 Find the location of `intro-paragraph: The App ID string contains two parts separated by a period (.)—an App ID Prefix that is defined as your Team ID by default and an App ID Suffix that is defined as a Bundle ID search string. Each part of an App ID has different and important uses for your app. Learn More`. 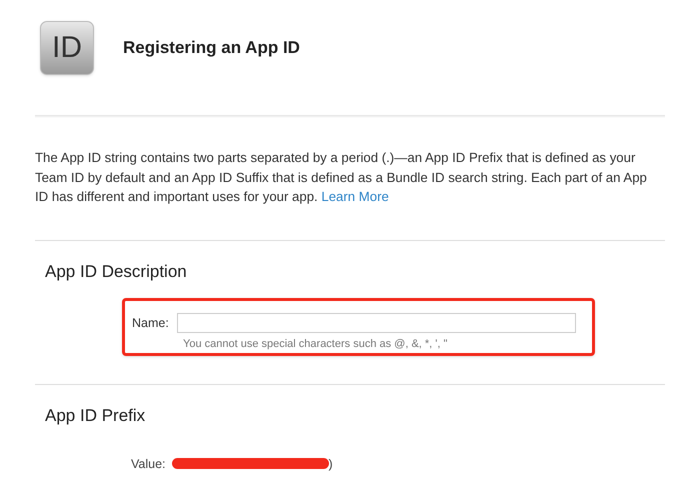

intro-paragraph: The App ID string contains two parts separated by a period (.)—an App ID Prefix that is defined as your Team ID by default and an App ID Suffix that is defined as a Bundle ID search string. Each part of an App ID has different and important uses for your app. Learn More is located at coordinates (341, 177).